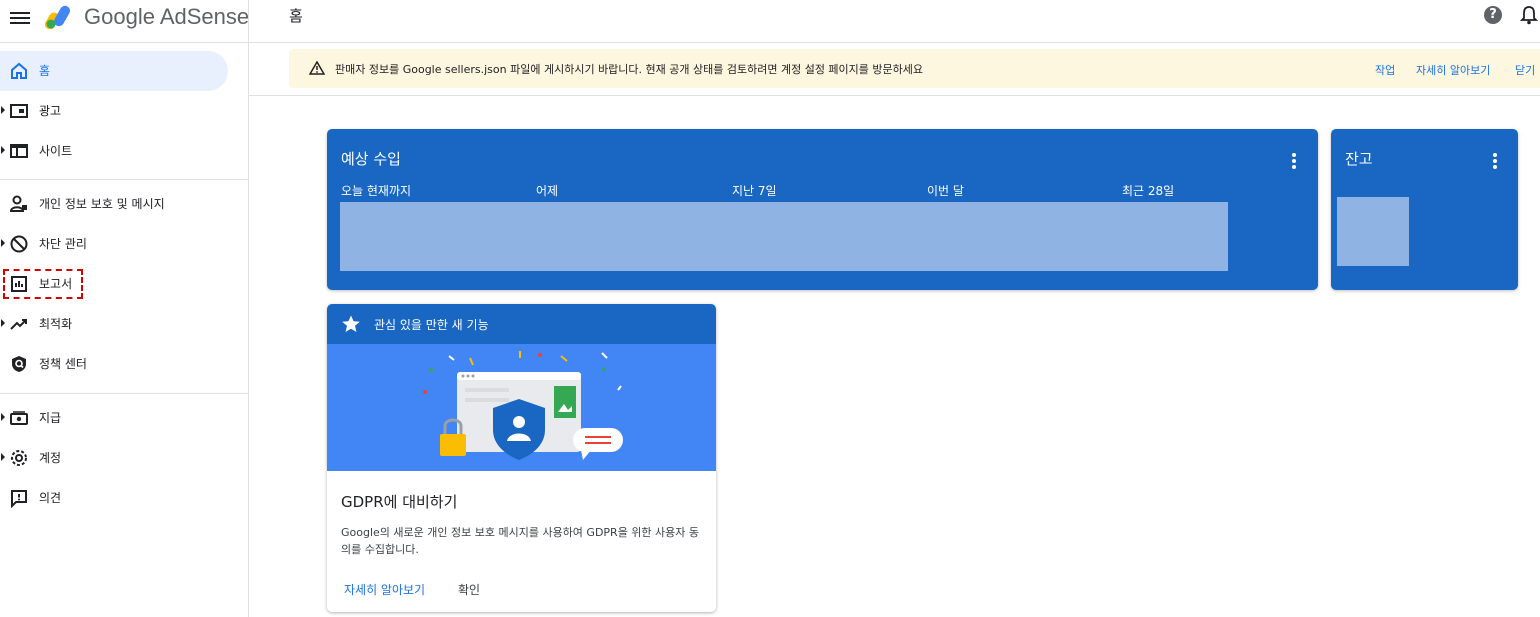 This screenshot has width=1540, height=617. Describe the element at coordinates (19, 364) in the screenshot. I see `policy-icon` at that location.